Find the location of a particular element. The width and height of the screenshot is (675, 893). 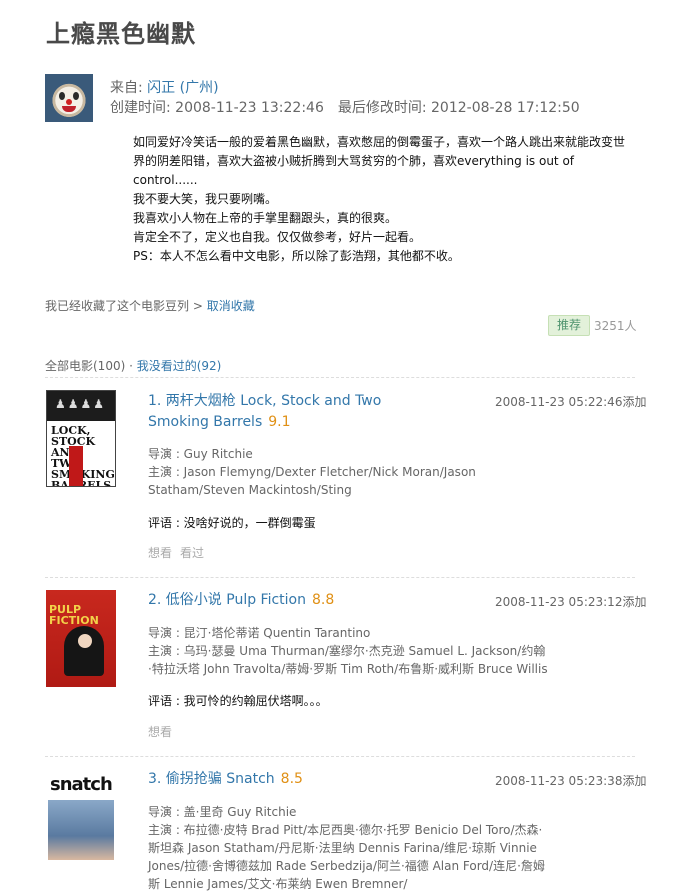

movie-comment: 评语 : 我可怜的约翰屈伏塔啊。。。 is located at coordinates (238, 701).